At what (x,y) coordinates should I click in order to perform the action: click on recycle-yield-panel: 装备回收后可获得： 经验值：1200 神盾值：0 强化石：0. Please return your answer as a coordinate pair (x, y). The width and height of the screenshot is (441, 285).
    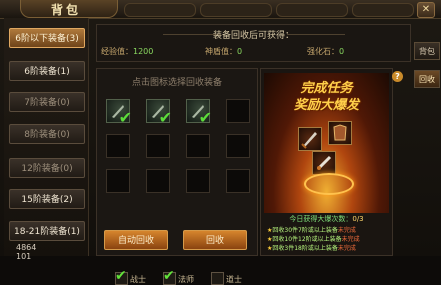
    Looking at the image, I should click on (253, 43).